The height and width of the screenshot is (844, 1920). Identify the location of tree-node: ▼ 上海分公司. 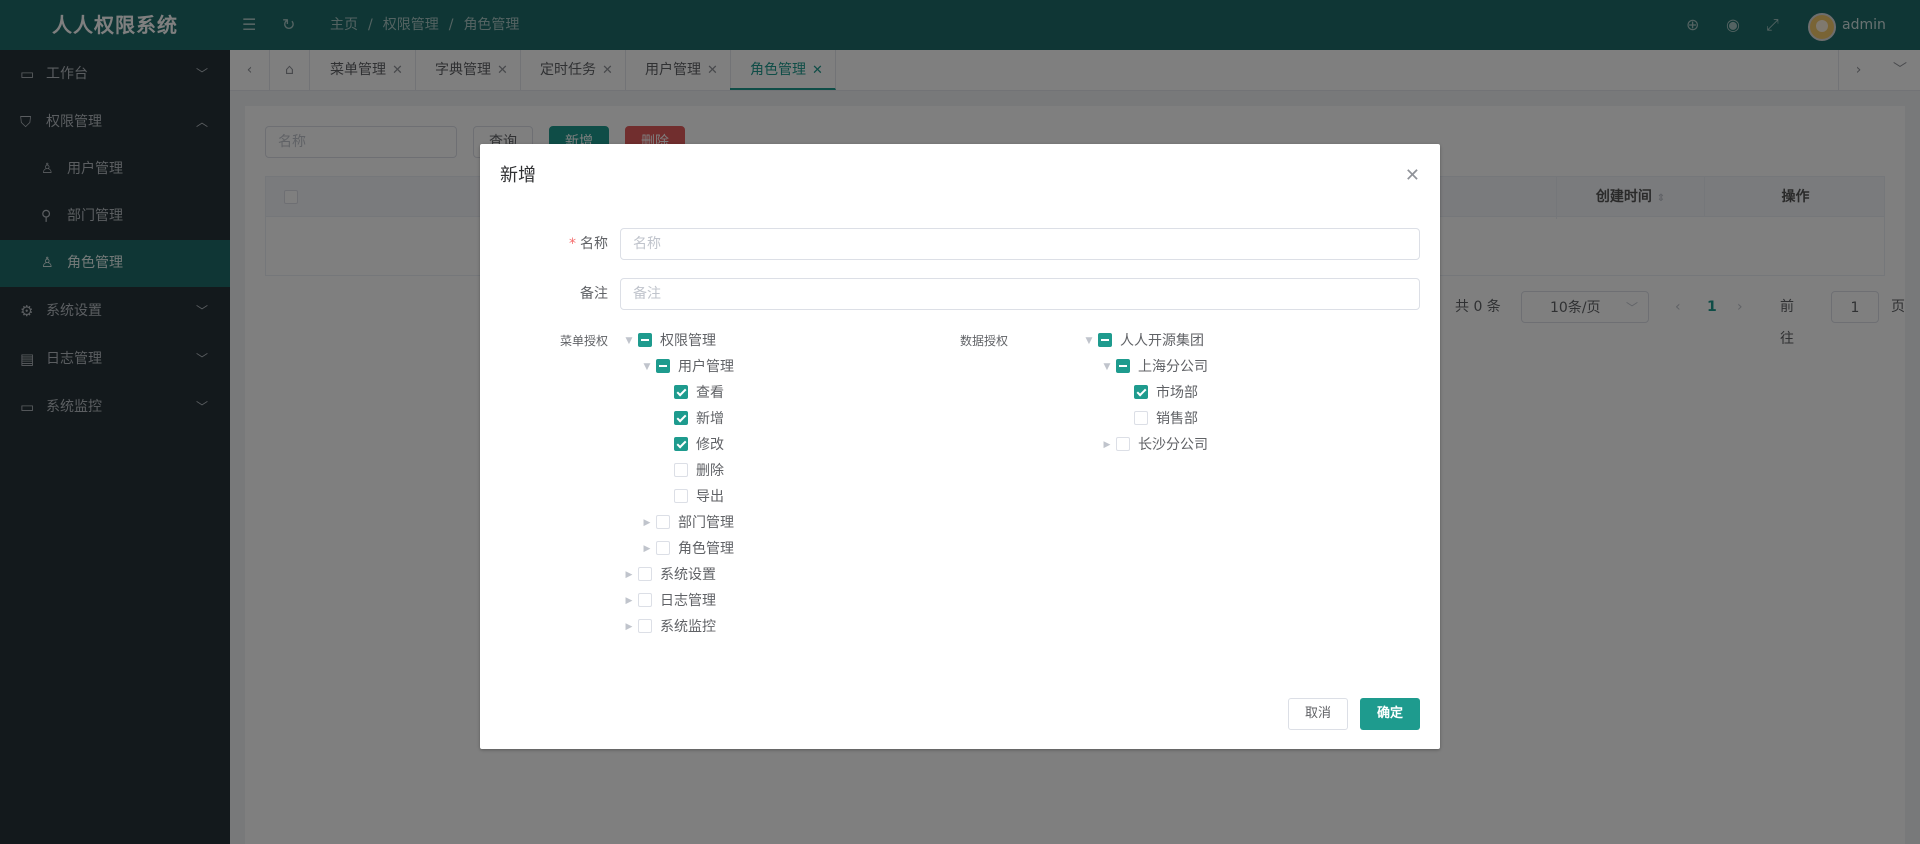
(1153, 367).